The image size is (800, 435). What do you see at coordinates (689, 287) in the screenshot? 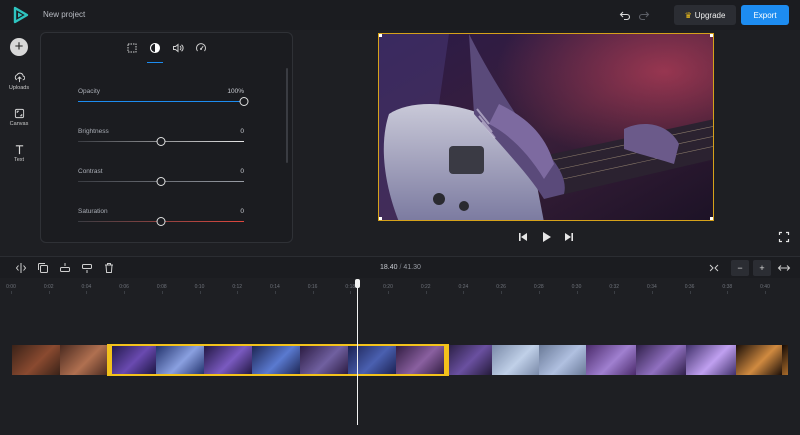
I see `ruler-tick-label: 0:36` at bounding box center [689, 287].